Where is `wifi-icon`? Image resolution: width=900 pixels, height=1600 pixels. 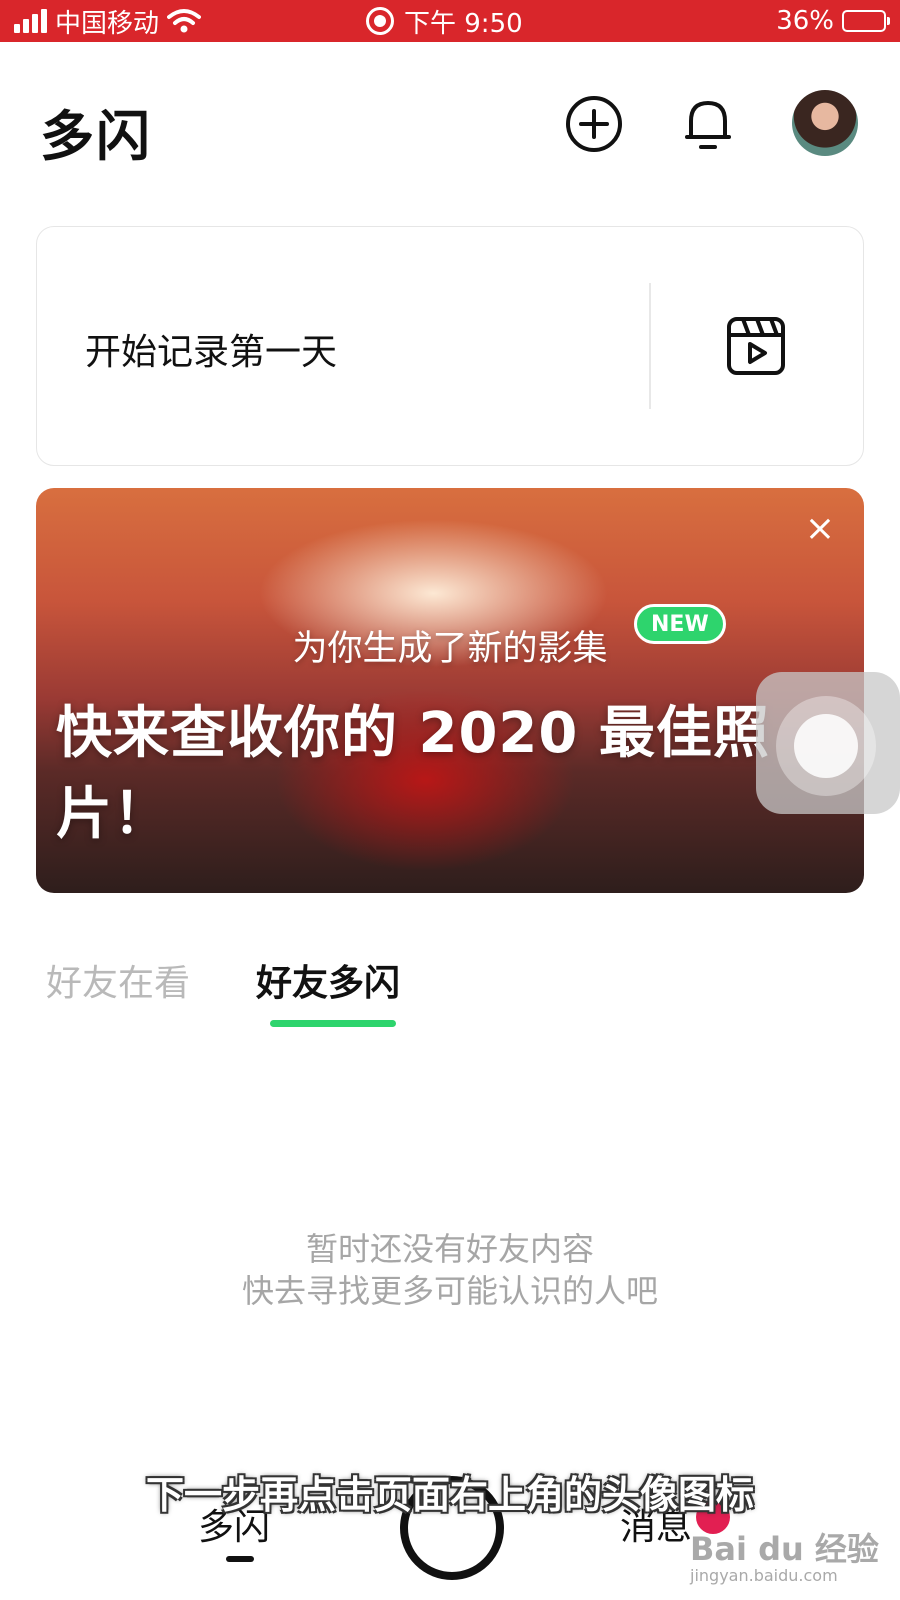
wifi-icon is located at coordinates (184, 21).